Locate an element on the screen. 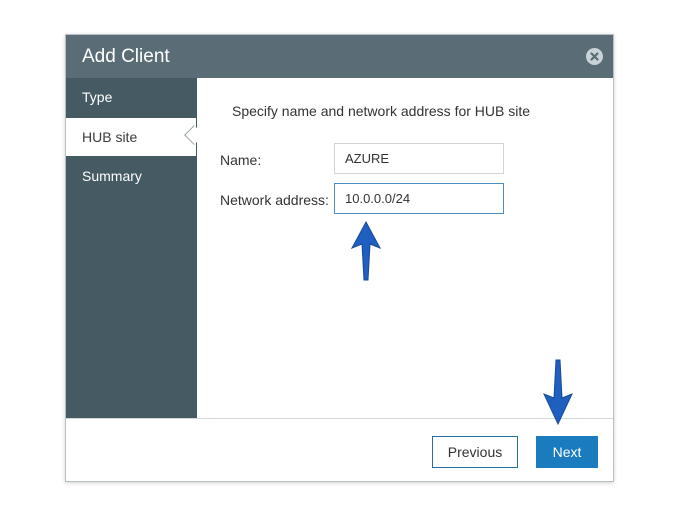  dialog-footer: Previous Next is located at coordinates (339, 449).